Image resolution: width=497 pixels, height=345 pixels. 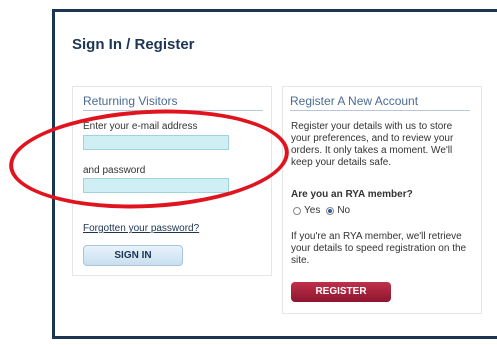 I want to click on email-input, so click(x=156, y=142).